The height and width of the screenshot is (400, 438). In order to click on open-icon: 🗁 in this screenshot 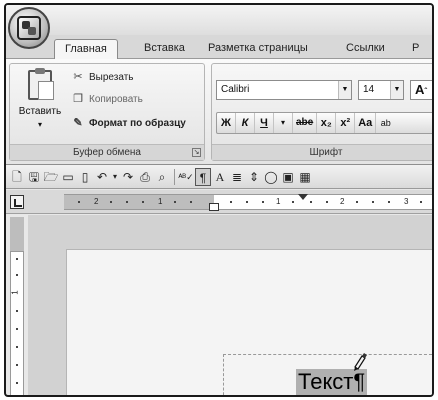, I will do `click(51, 177)`.